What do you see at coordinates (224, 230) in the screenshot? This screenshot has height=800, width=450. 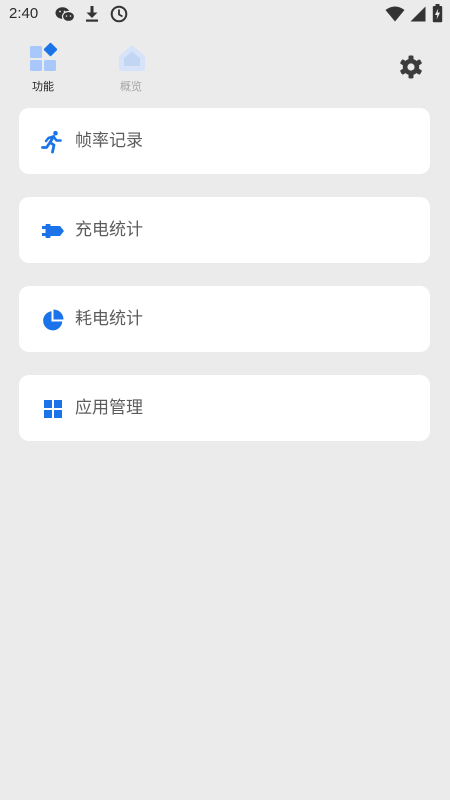 I see `menu-item-charging-stats: 充电统计` at bounding box center [224, 230].